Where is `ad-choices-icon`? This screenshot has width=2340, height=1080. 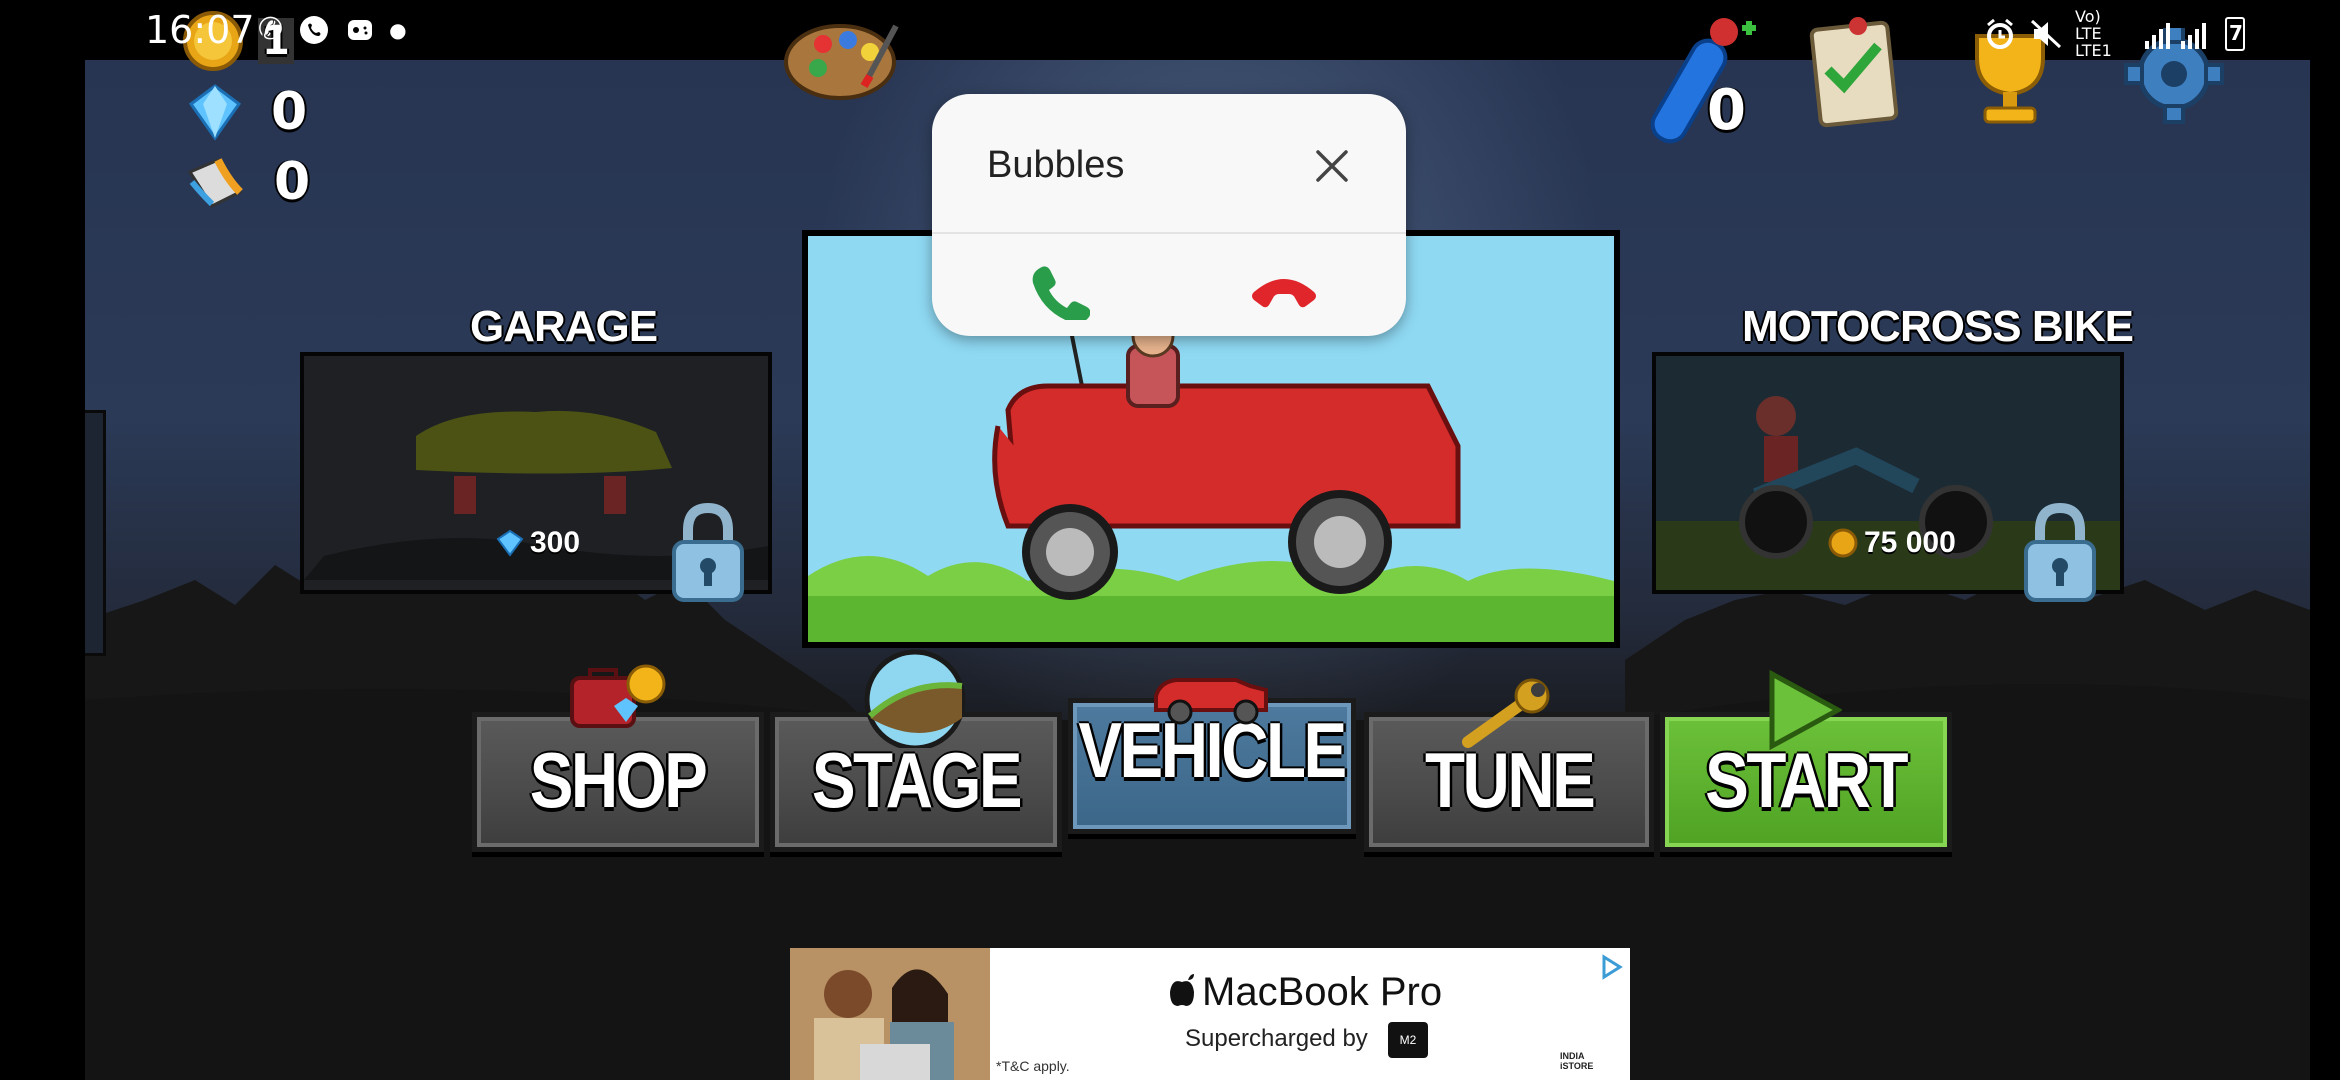 ad-choices-icon is located at coordinates (1611, 967).